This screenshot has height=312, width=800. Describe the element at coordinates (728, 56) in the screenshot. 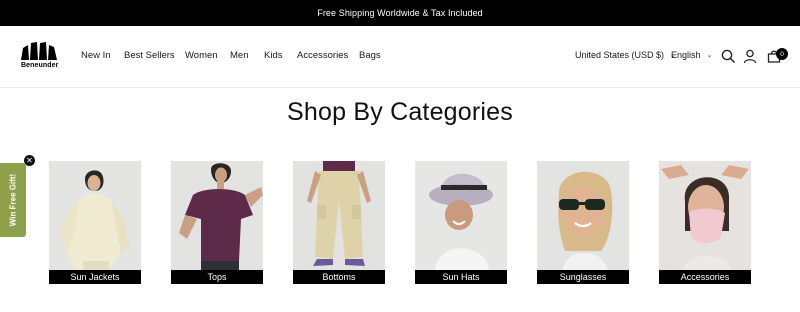

I see `search-icon` at that location.